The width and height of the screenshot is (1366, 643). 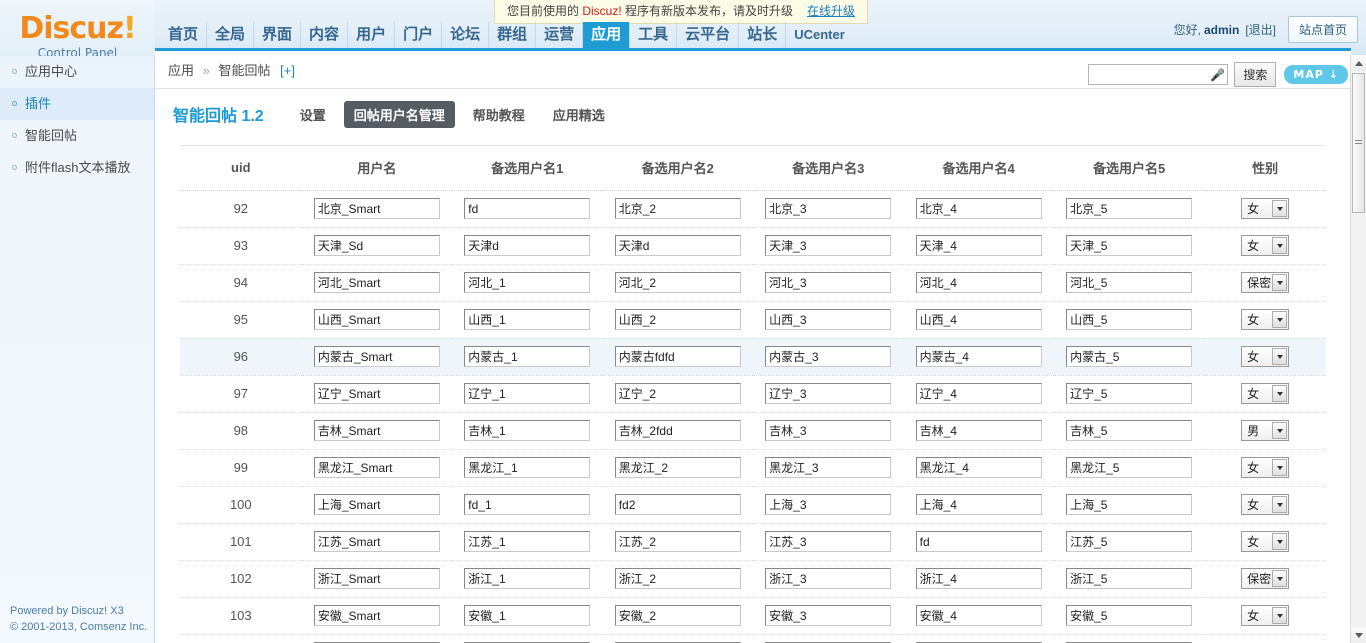 I want to click on search-button: 搜索, so click(x=1255, y=74).